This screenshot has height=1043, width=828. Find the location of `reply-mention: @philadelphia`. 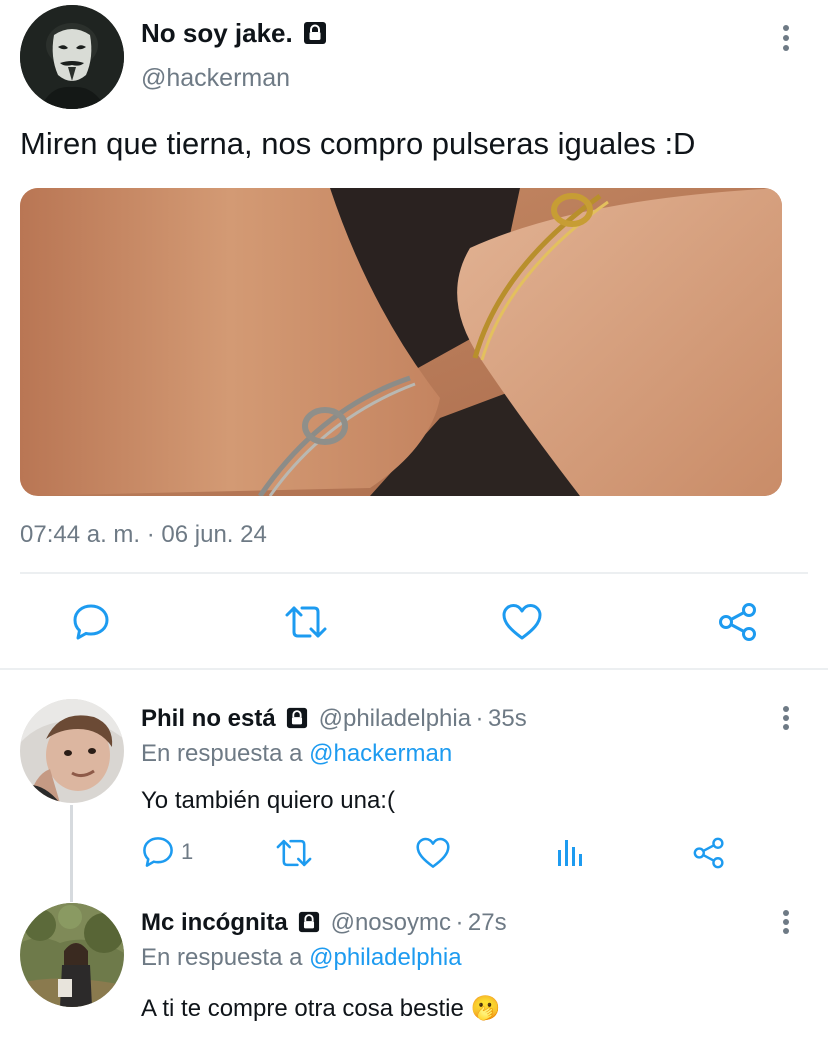

reply-mention: @philadelphia is located at coordinates (385, 957).